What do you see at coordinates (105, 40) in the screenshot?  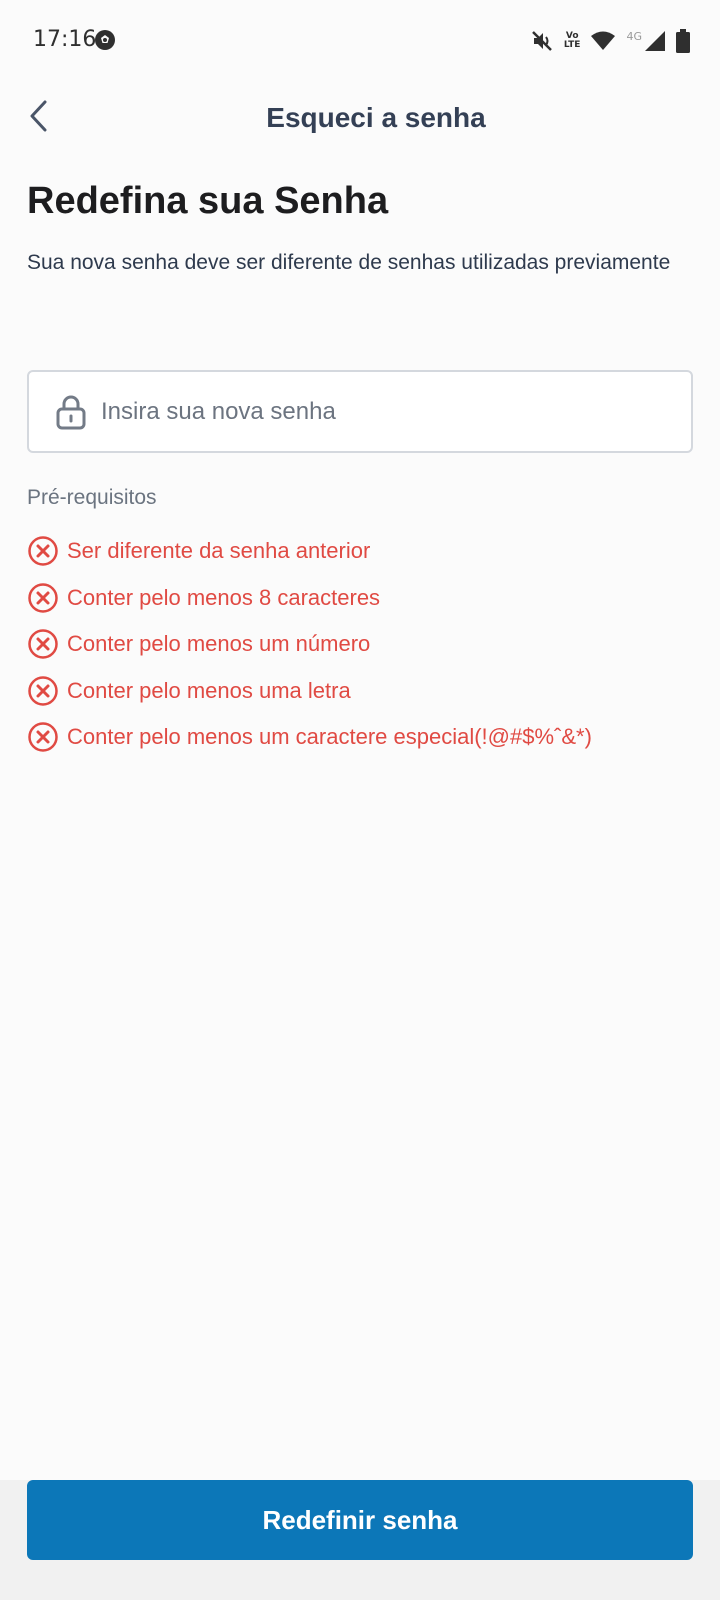 I see `soccer-ball-icon` at bounding box center [105, 40].